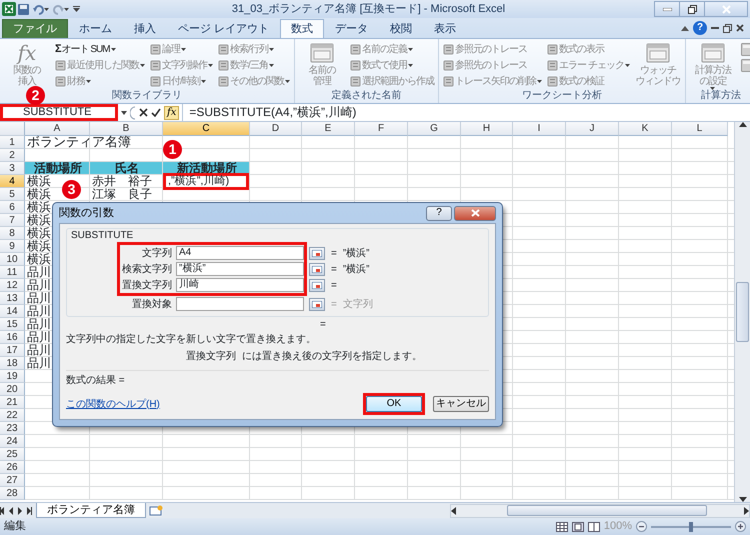 This screenshot has height=535, width=750. What do you see at coordinates (12, 207) in the screenshot?
I see `row-header: 6` at bounding box center [12, 207].